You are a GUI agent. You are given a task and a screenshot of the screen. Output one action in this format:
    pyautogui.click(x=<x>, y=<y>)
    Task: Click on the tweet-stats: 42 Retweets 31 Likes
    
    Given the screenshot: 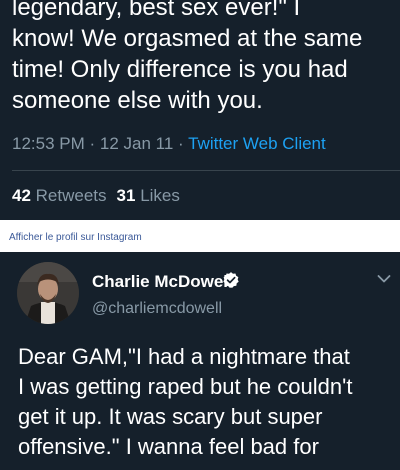 What is the action you would take?
    pyautogui.click(x=96, y=196)
    